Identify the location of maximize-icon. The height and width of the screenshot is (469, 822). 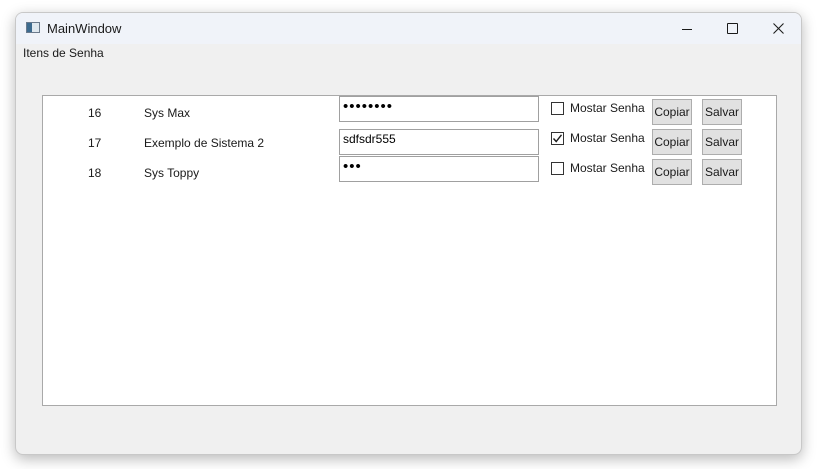
(732, 28).